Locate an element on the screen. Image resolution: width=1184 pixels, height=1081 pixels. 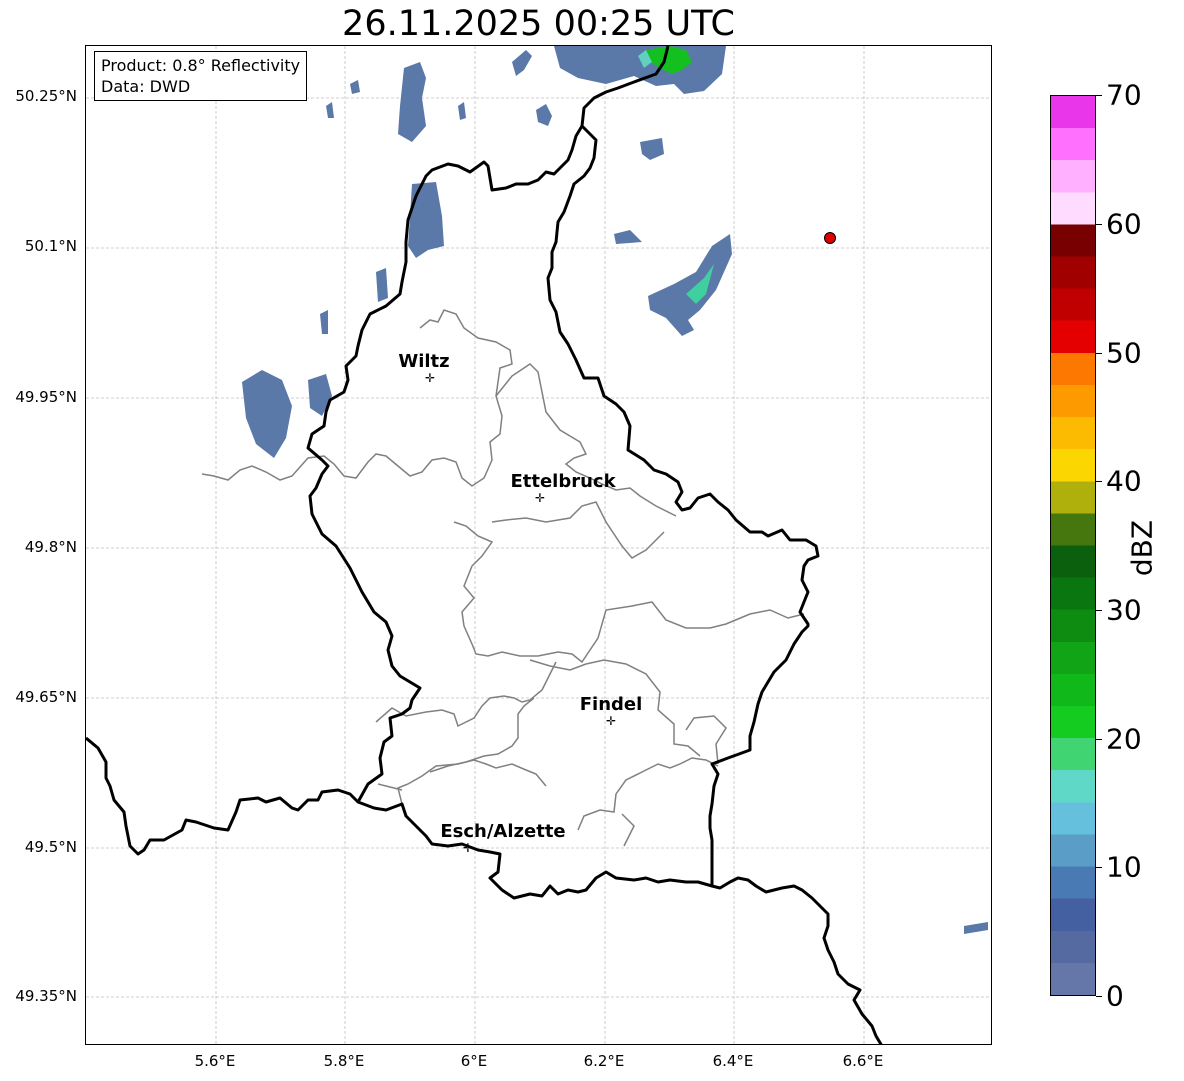
city-label-wiltz: Wiltz is located at coordinates (424, 361).